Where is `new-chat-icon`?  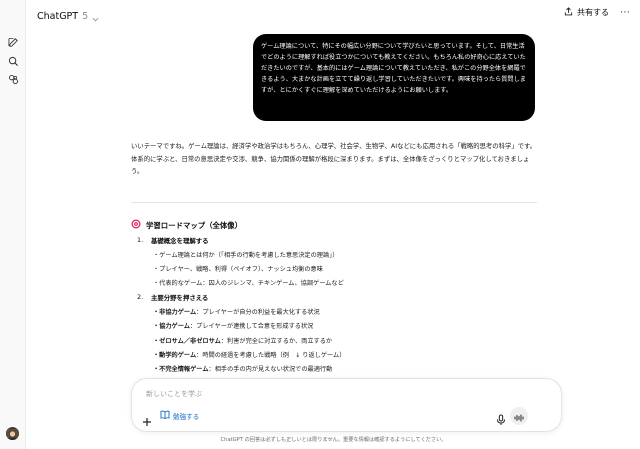 new-chat-icon is located at coordinates (13, 42).